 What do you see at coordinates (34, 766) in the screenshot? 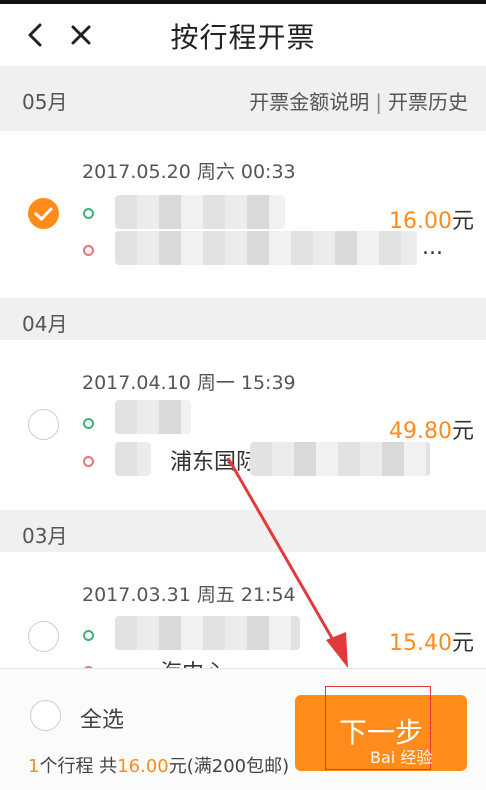
I see `selected-count: 1` at bounding box center [34, 766].